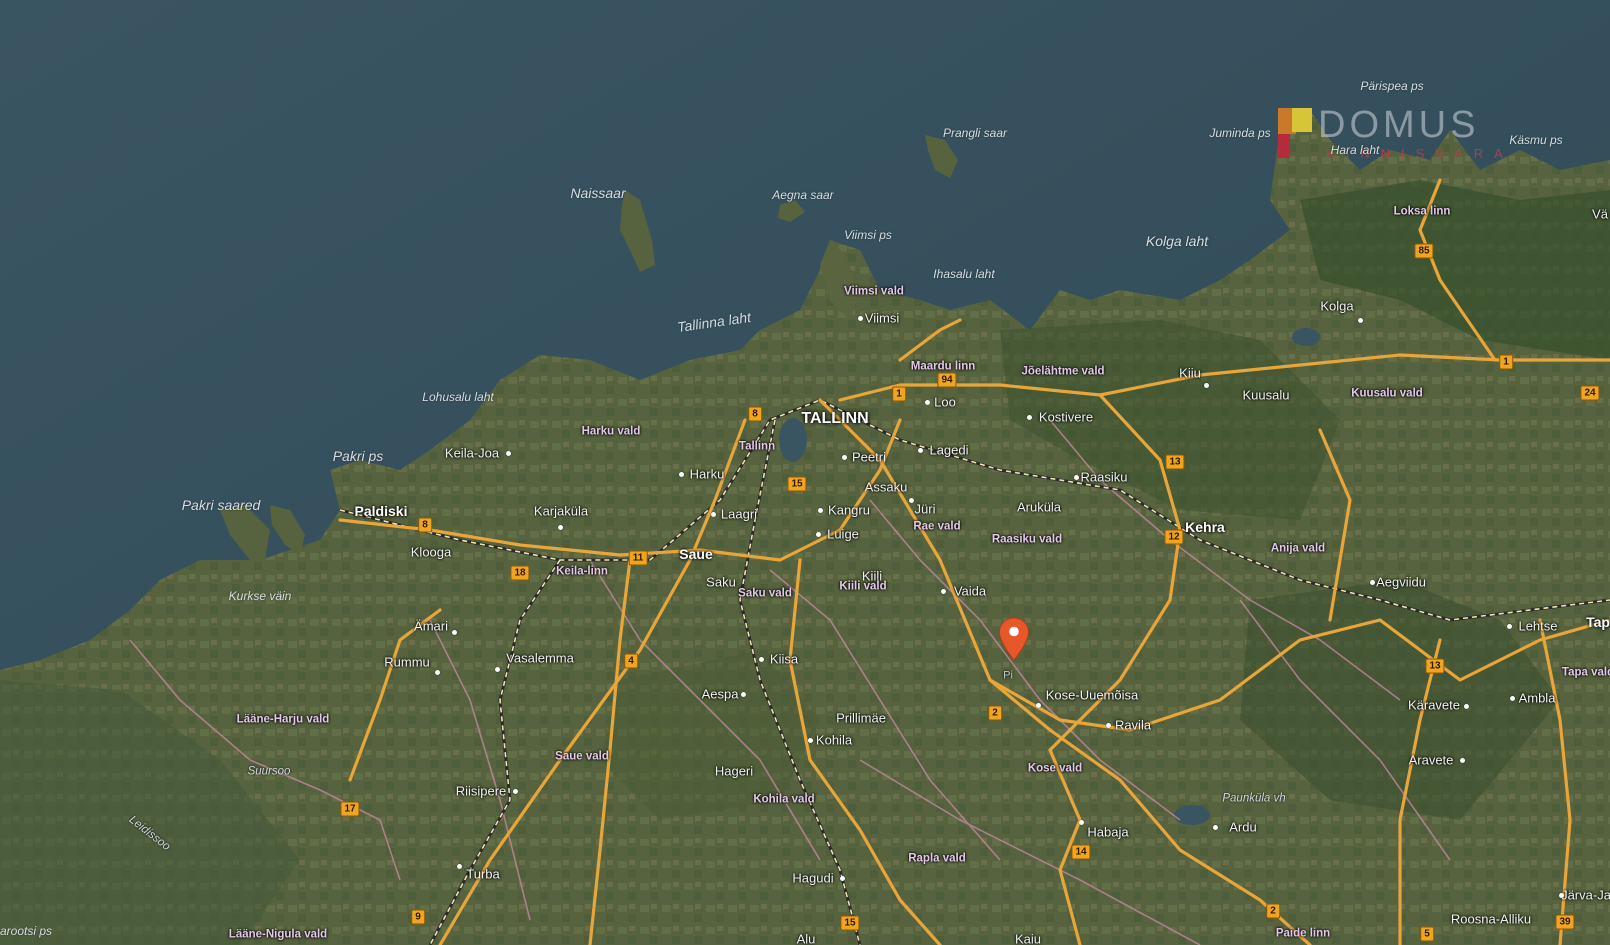  What do you see at coordinates (1336, 306) in the screenshot?
I see `label-kolga: Kolga` at bounding box center [1336, 306].